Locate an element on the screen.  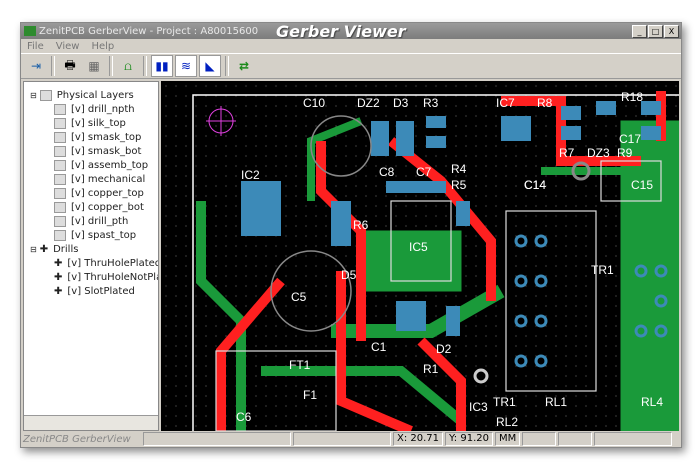
tree-item-label: [v] silk_top is located at coordinates (98, 123).